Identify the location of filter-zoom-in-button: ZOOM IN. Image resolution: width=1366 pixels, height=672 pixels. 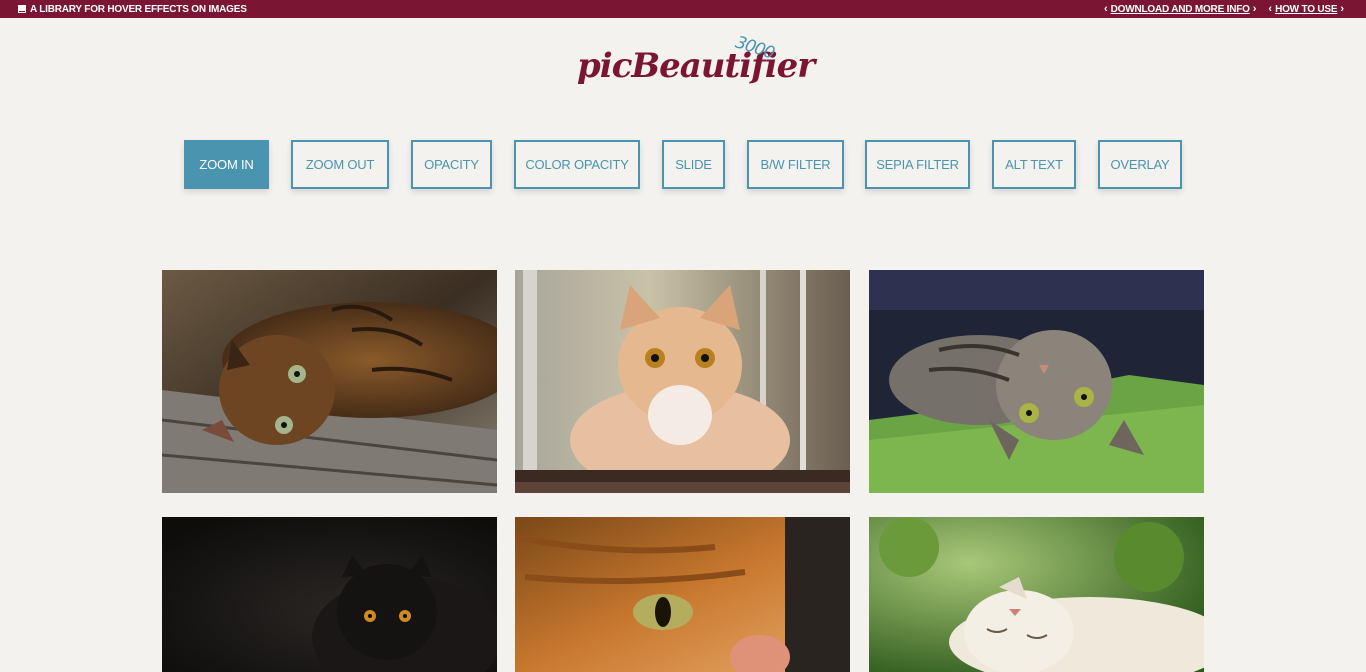
(226, 164).